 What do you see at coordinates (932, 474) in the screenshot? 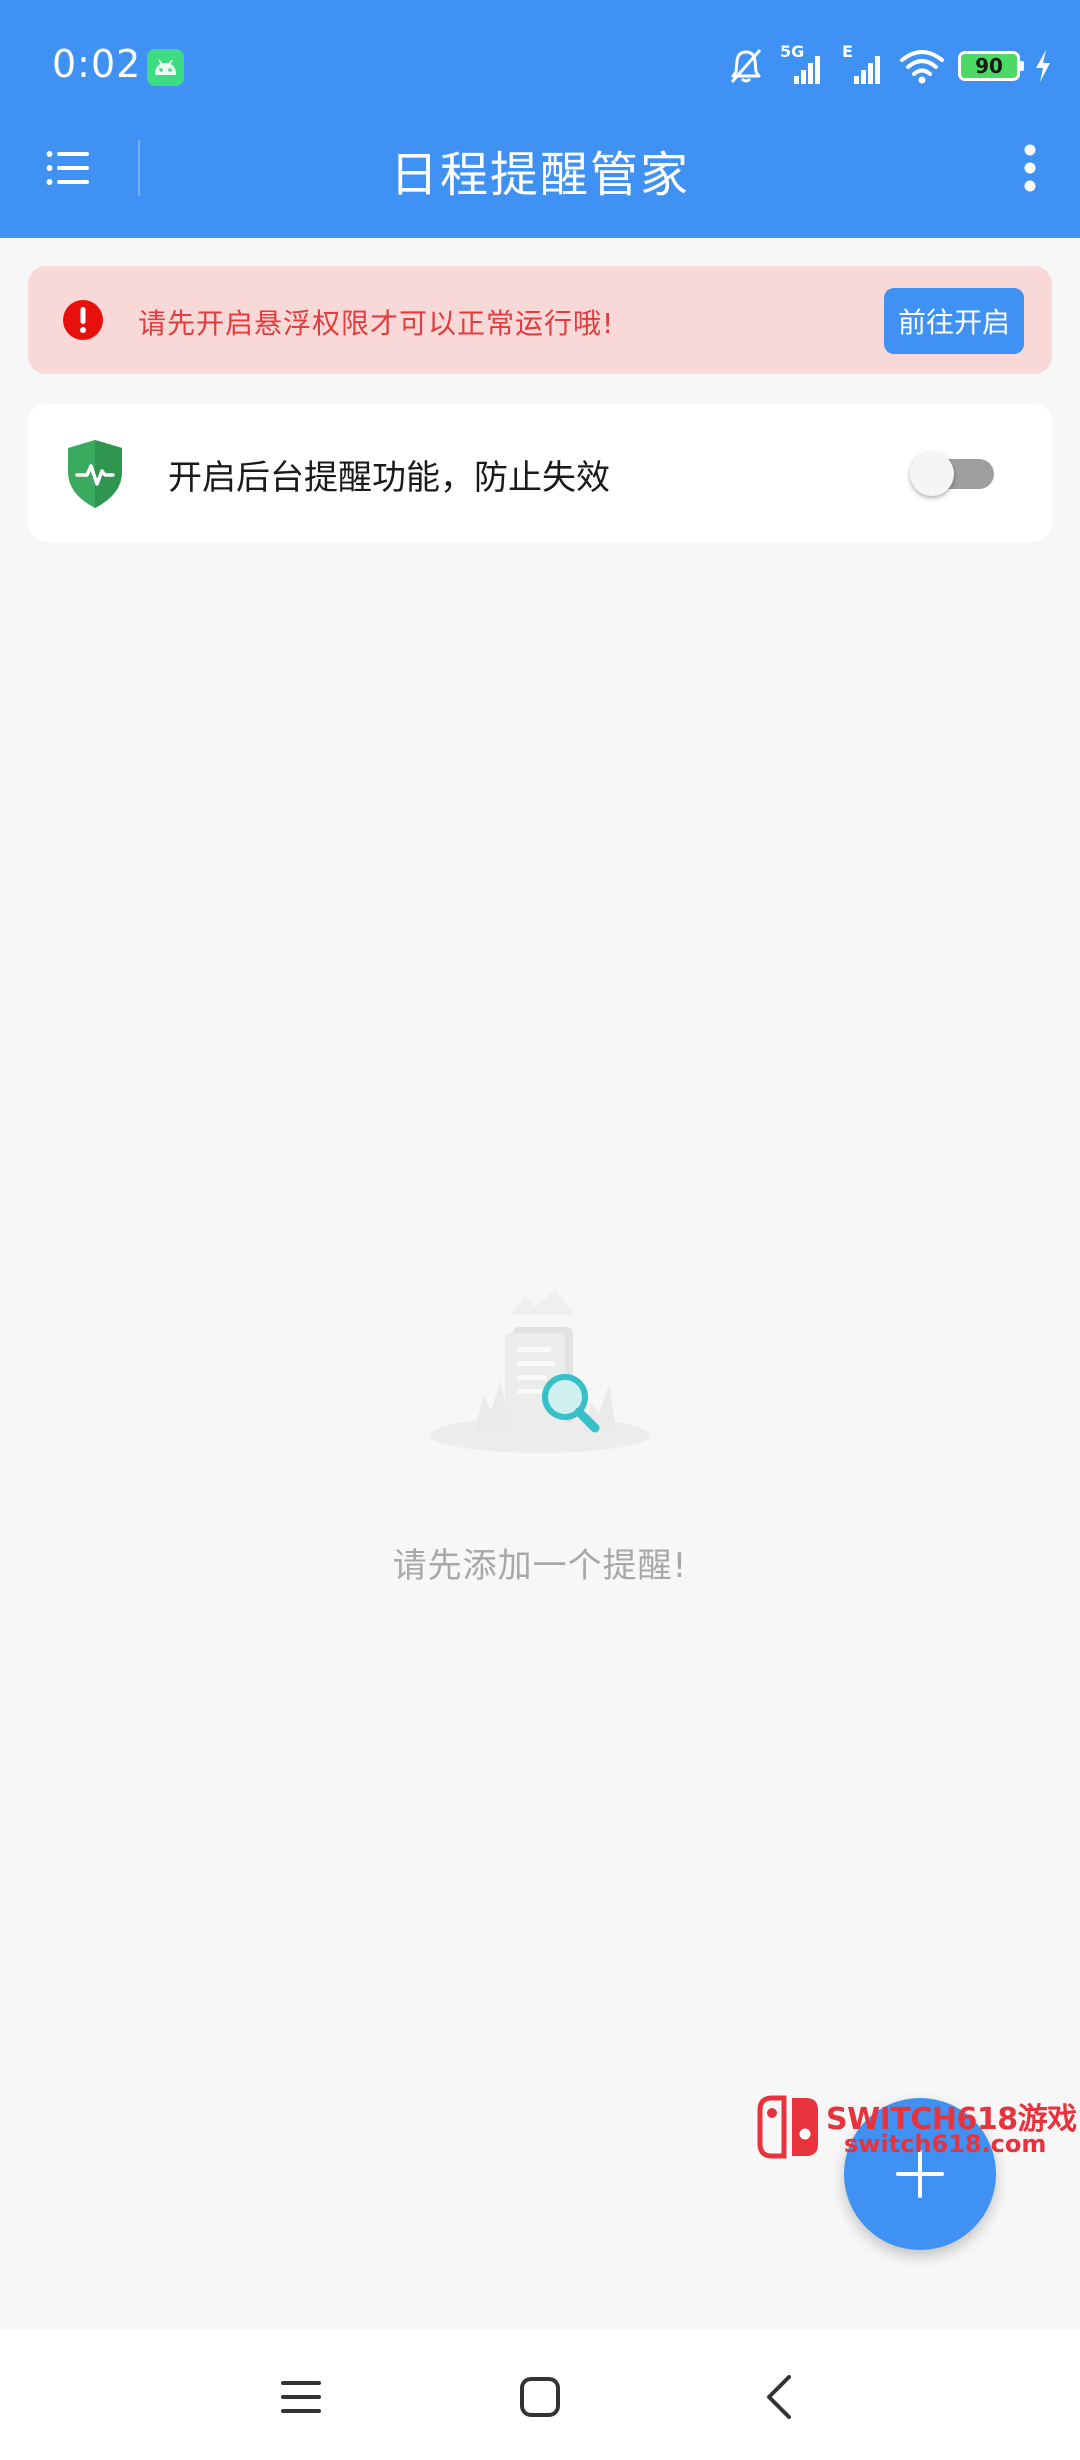
I see `toggle-thumb` at bounding box center [932, 474].